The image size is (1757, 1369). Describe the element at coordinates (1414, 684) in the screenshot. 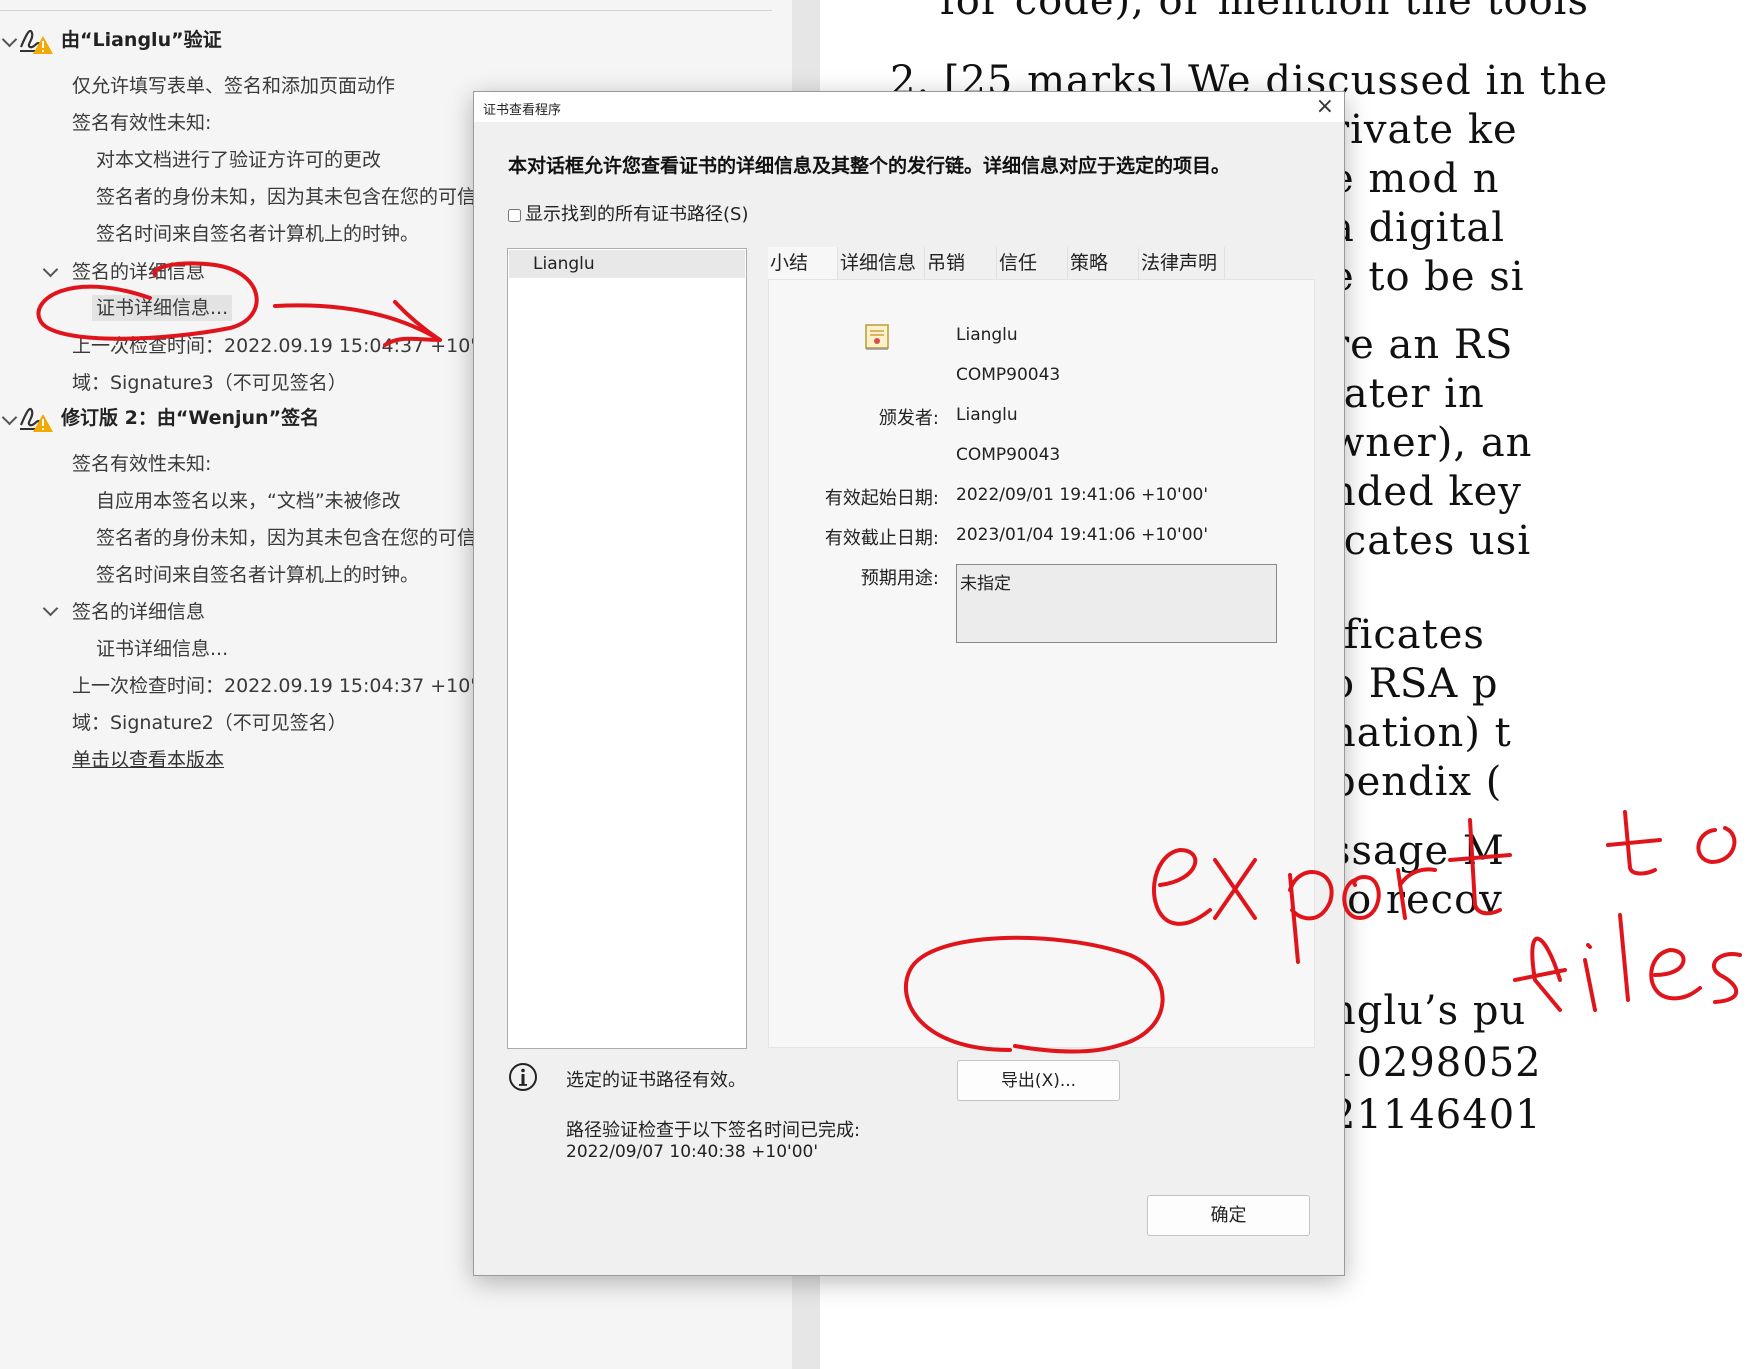

I see `pdf-text-line: o RSA p` at that location.